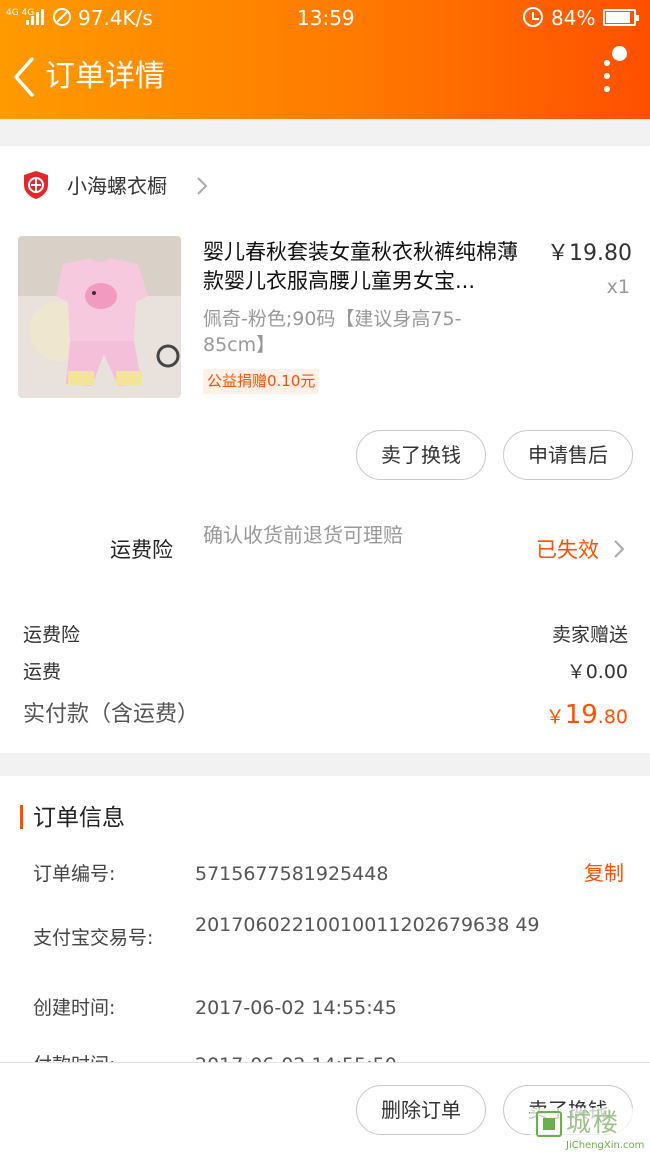  I want to click on product-quantity: x1, so click(618, 287).